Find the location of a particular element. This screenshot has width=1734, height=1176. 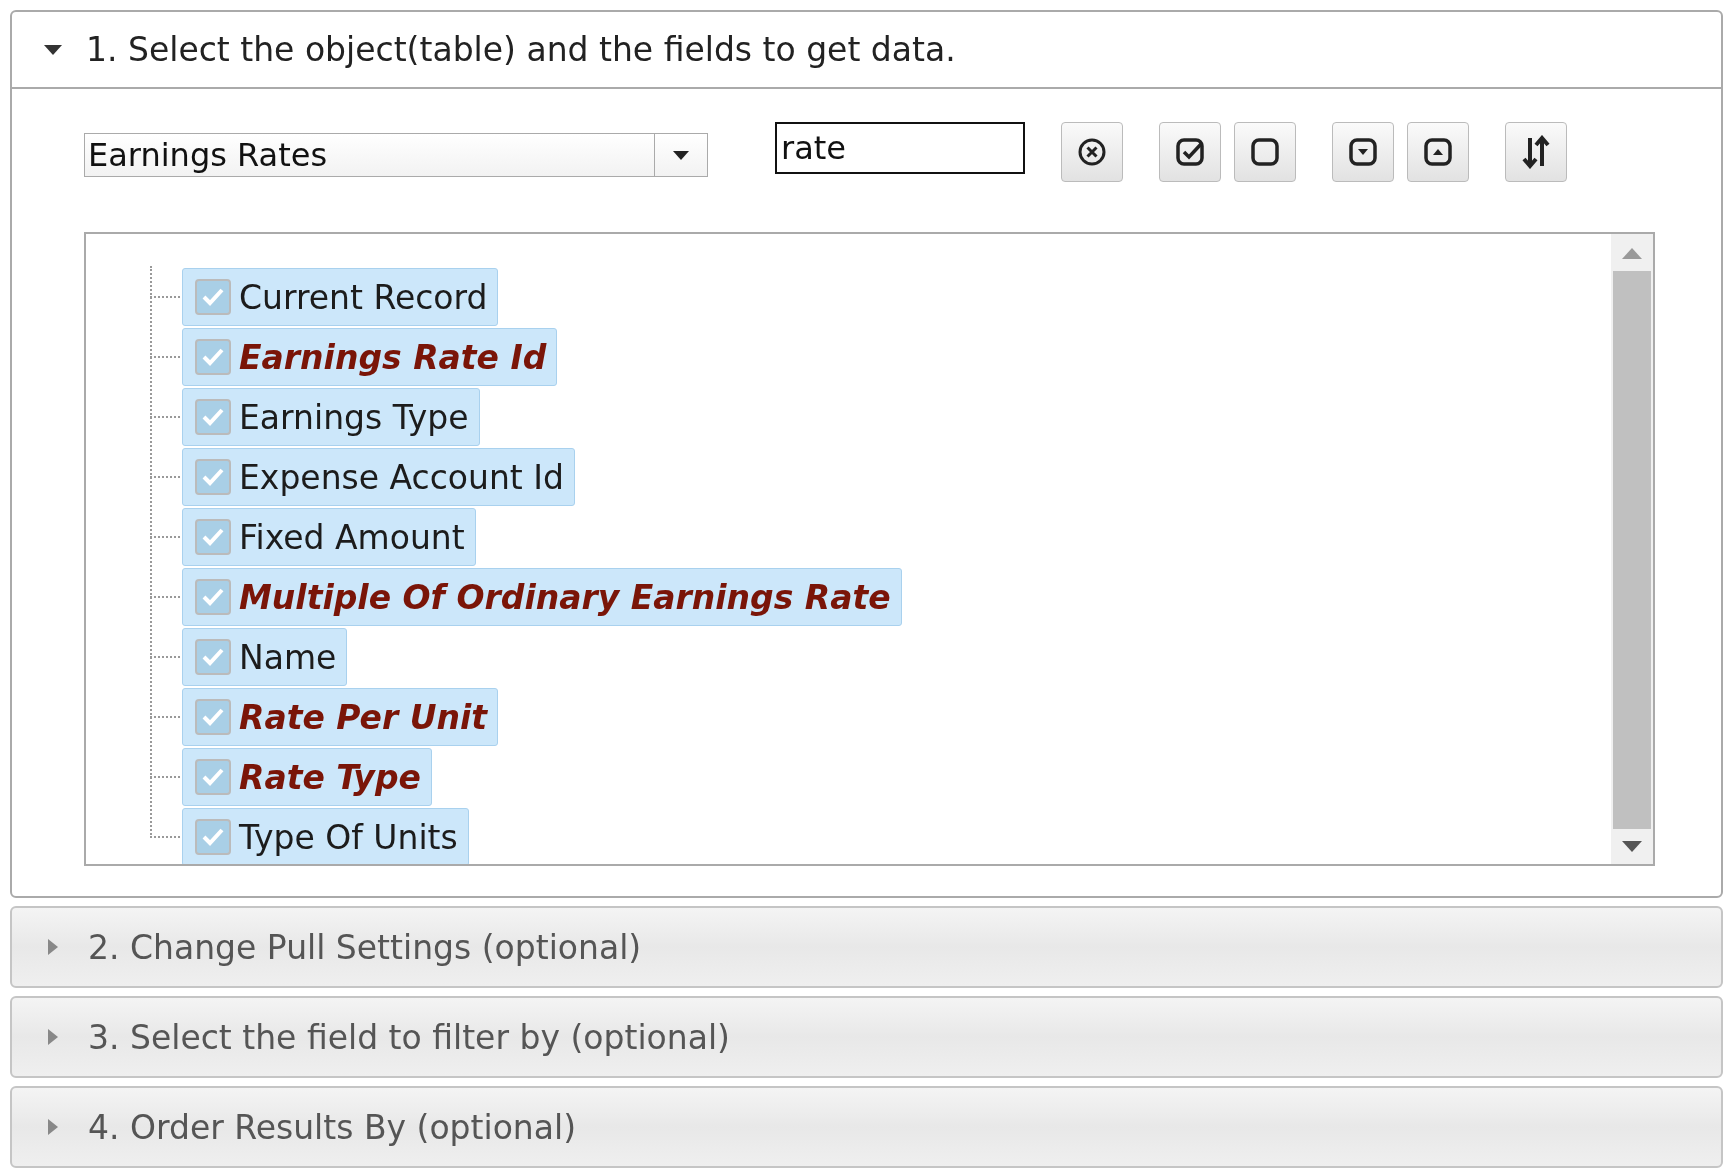

section-header: 1. Select the object(table) and the fields to get data. is located at coordinates (866, 50).